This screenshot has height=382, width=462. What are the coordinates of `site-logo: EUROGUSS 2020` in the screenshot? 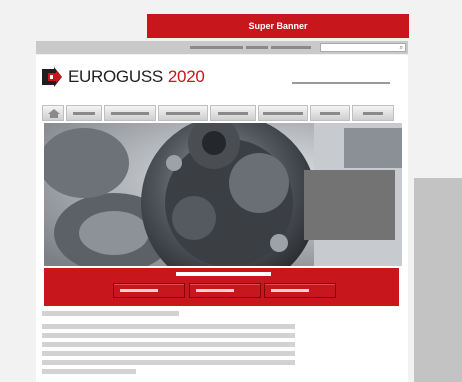 It's located at (122, 77).